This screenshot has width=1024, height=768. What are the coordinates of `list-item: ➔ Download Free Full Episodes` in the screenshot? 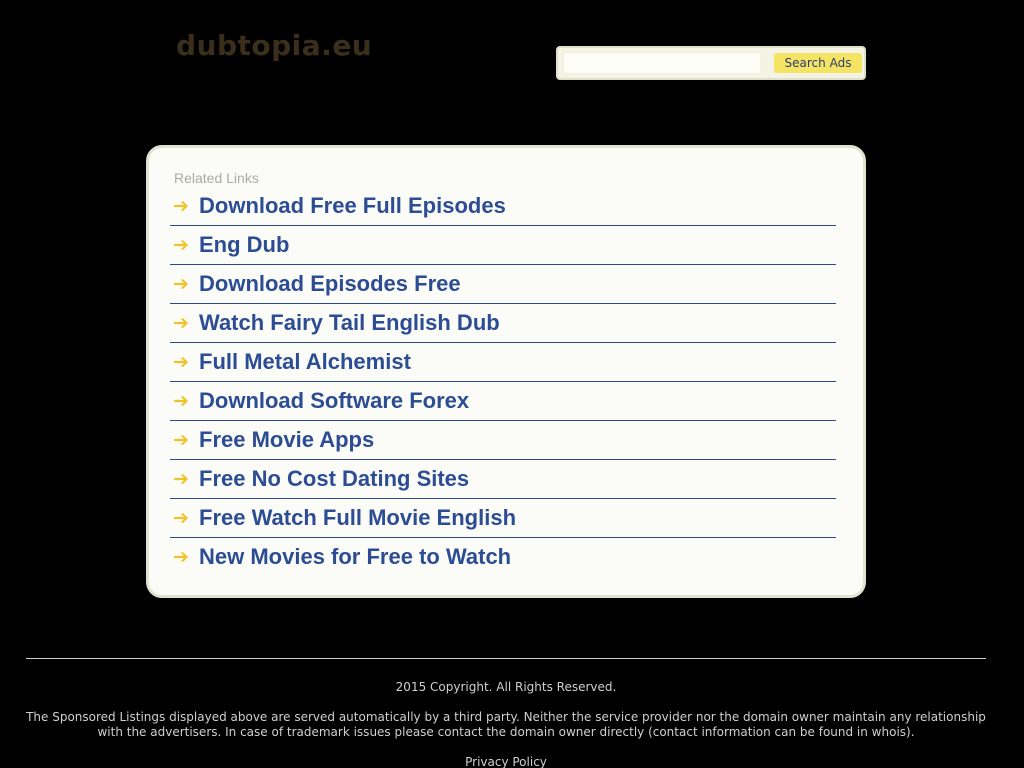 It's located at (503, 206).